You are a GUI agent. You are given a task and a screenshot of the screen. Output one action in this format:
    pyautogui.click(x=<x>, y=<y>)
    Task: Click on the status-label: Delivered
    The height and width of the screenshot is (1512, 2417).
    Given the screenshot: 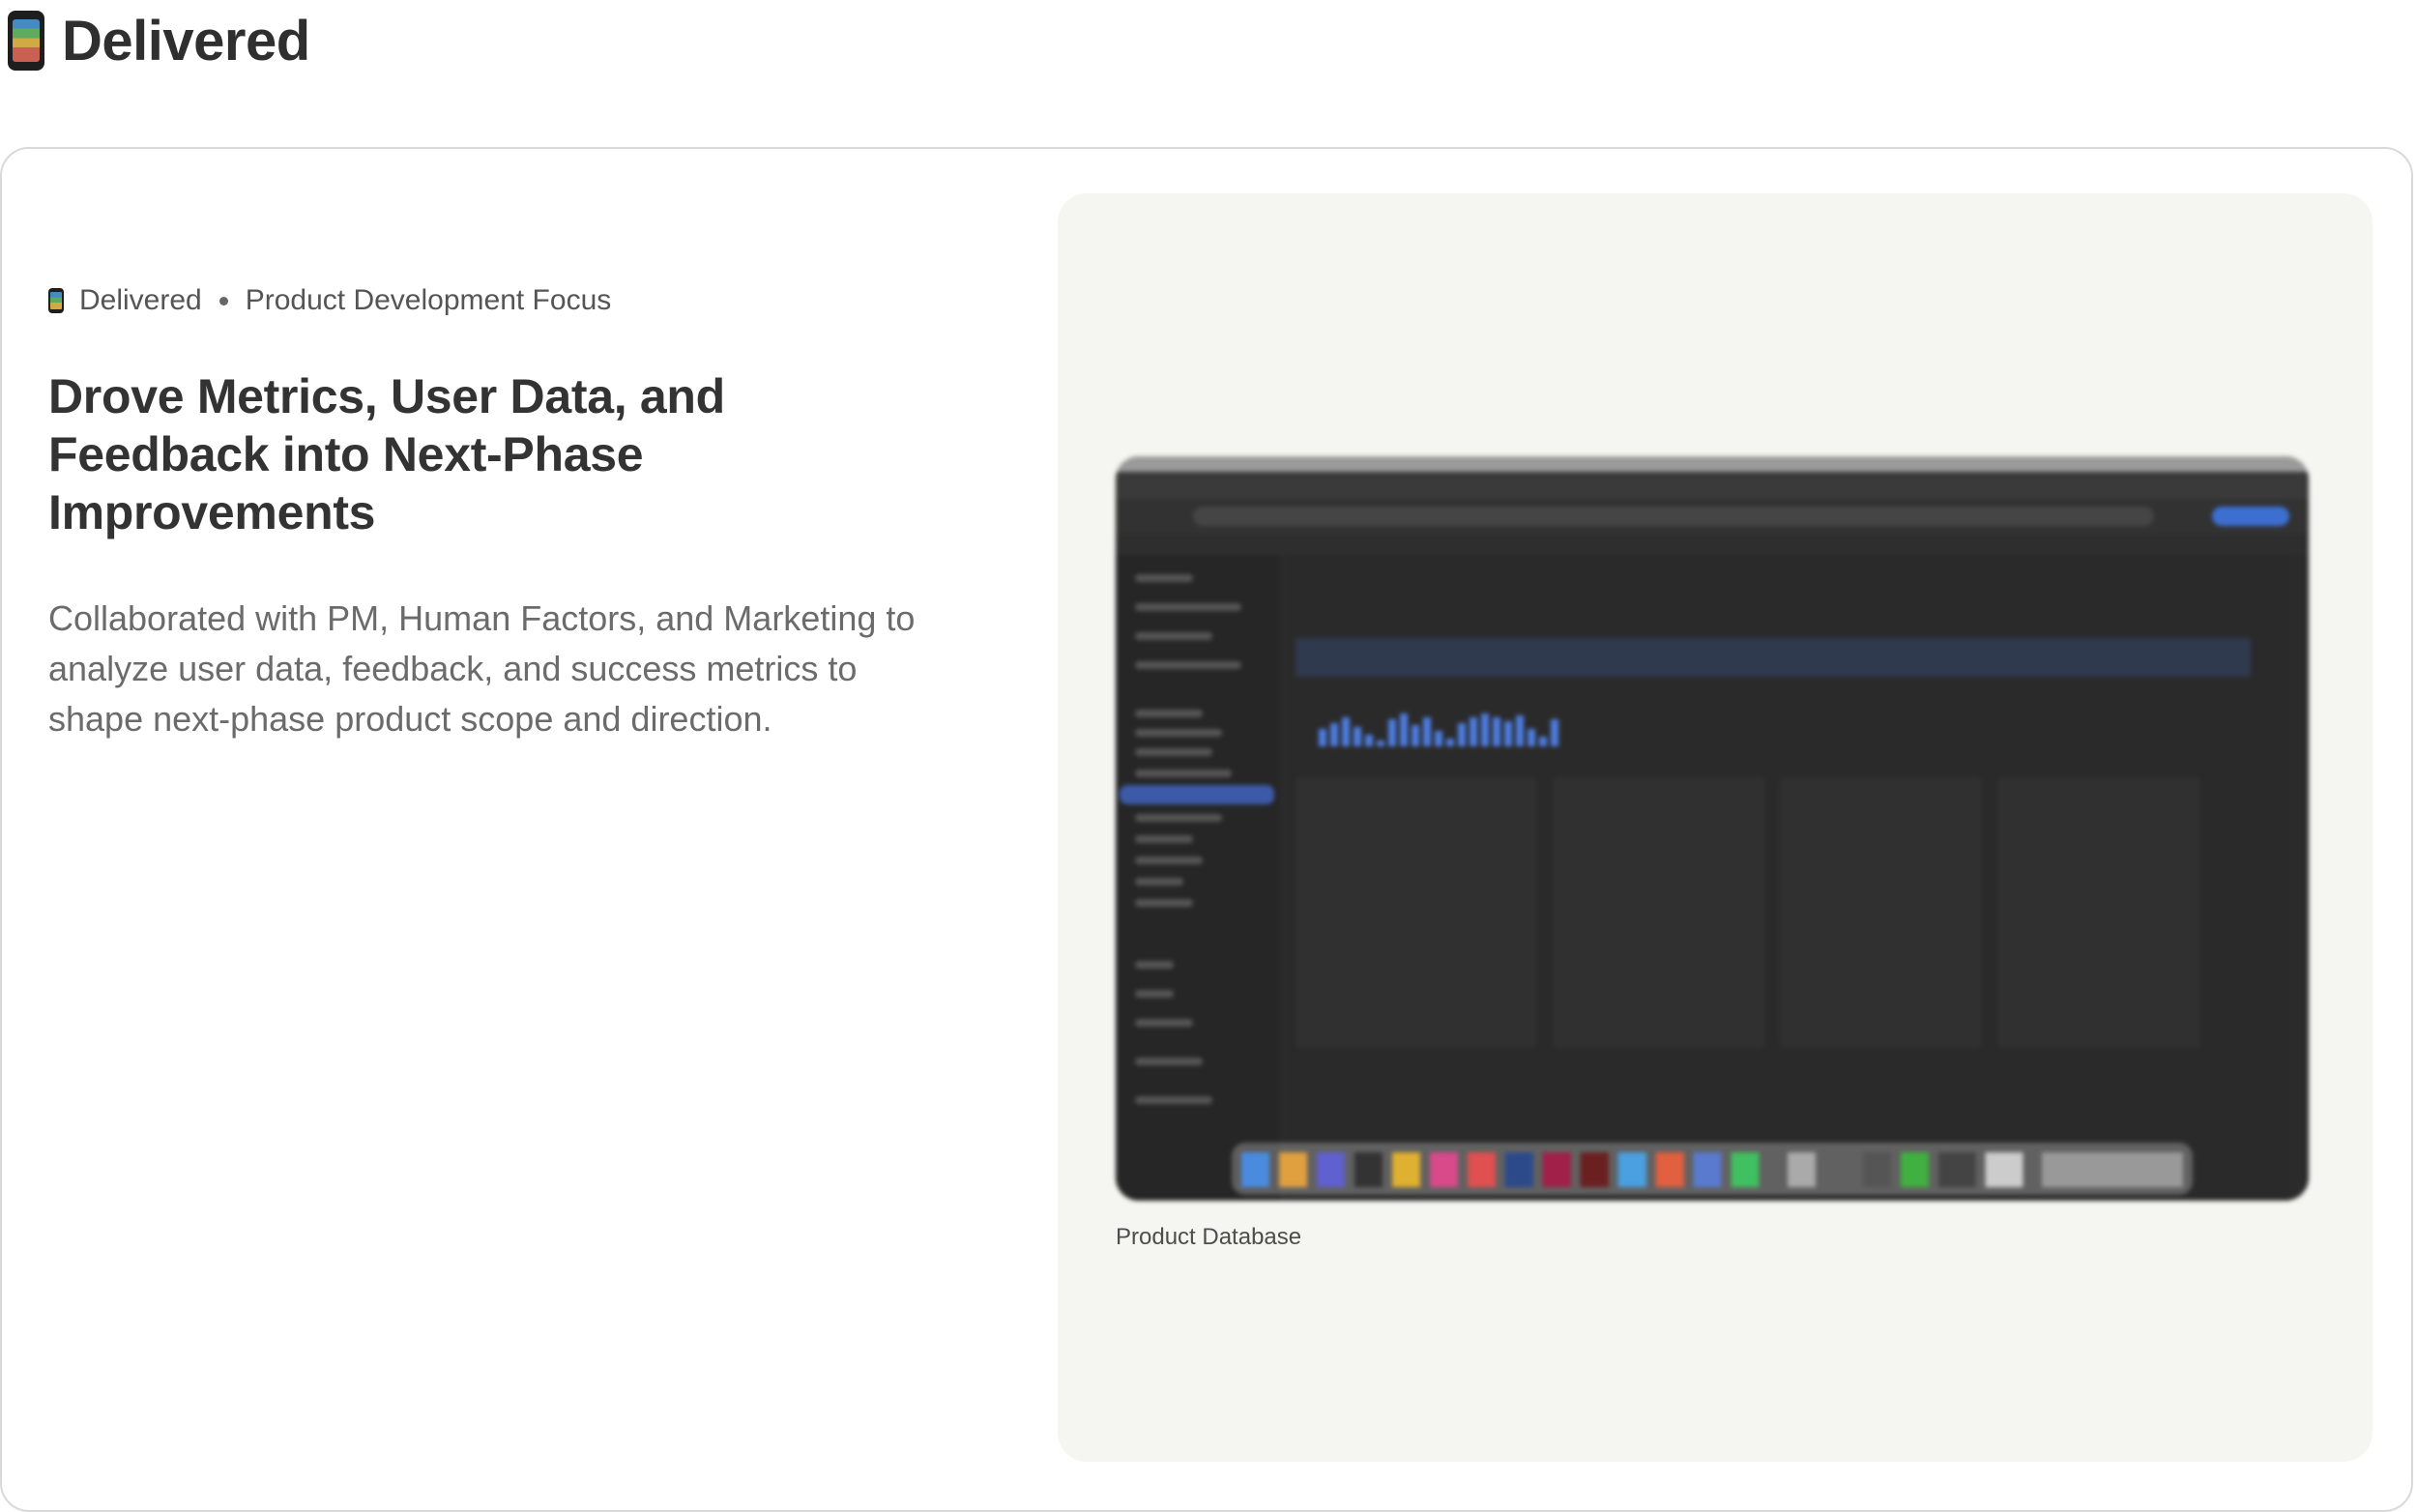 What is the action you would take?
    pyautogui.click(x=140, y=300)
    